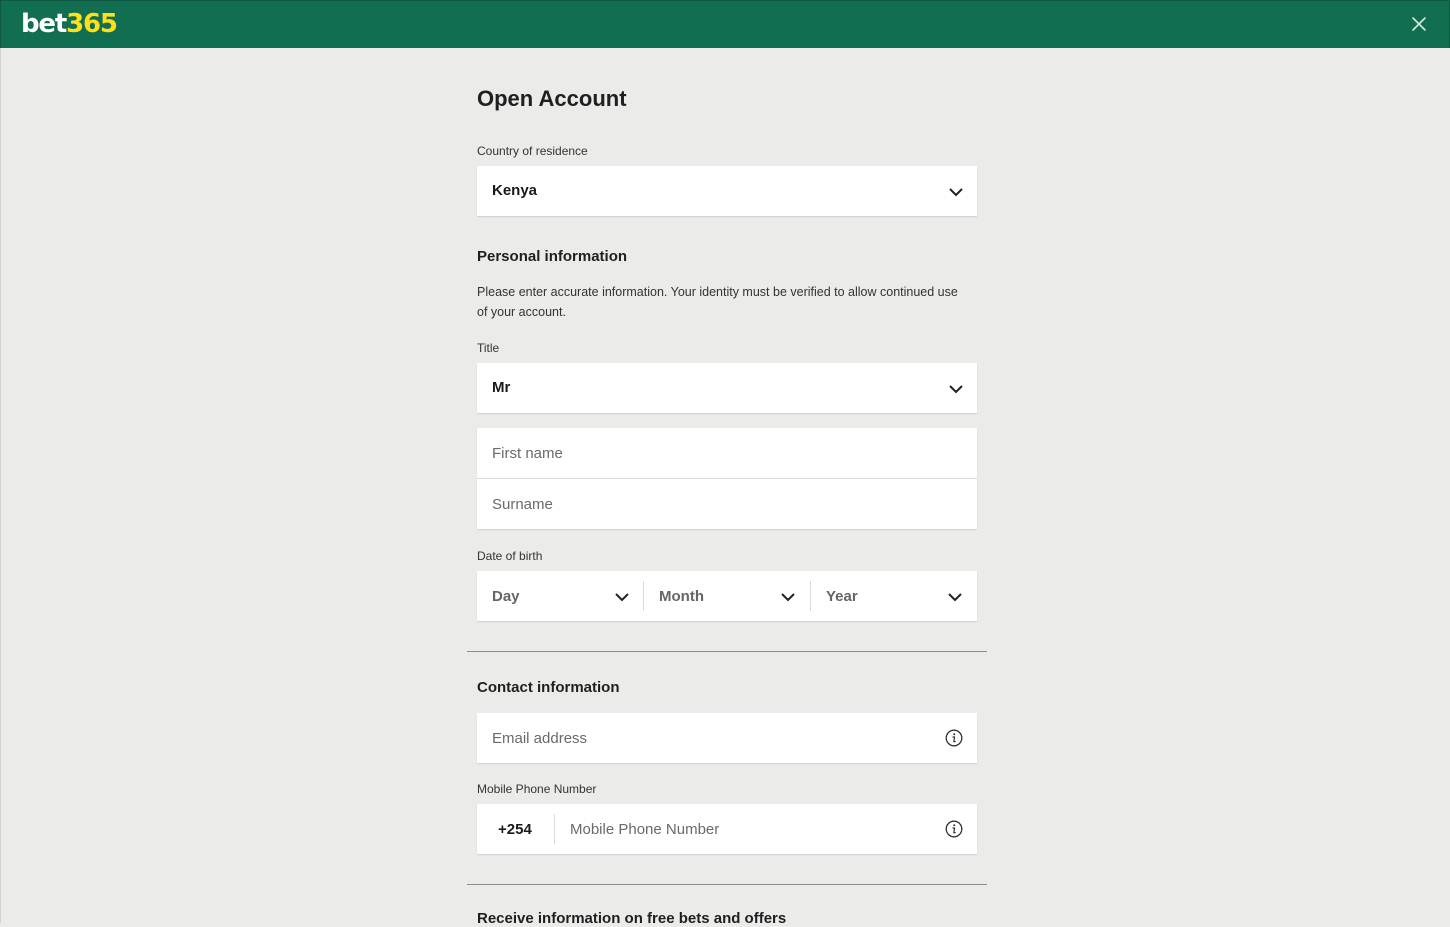 The height and width of the screenshot is (927, 1450). Describe the element at coordinates (554, 829) in the screenshot. I see `prefix-separator` at that location.